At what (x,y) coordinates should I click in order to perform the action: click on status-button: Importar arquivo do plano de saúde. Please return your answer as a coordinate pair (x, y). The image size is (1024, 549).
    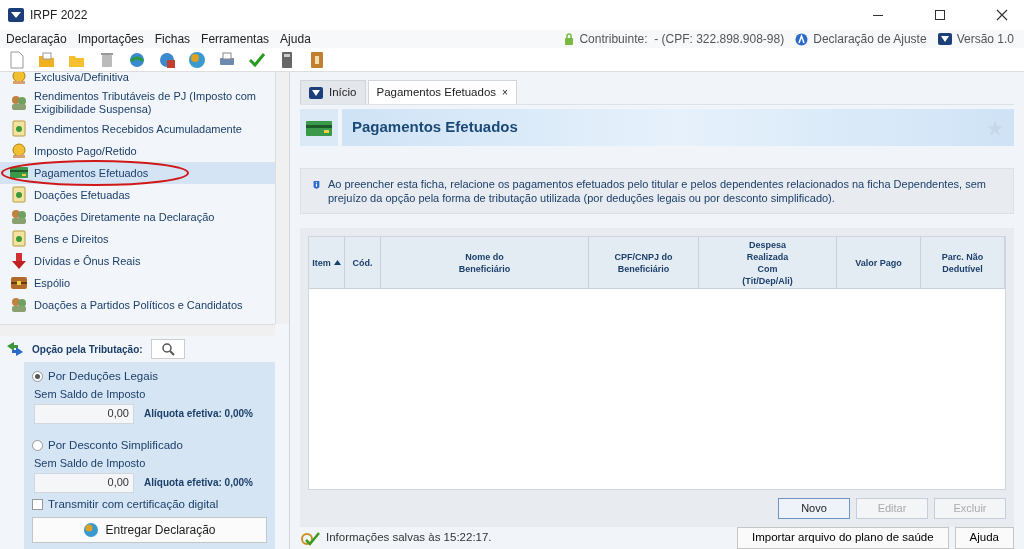
    Looking at the image, I should click on (843, 538).